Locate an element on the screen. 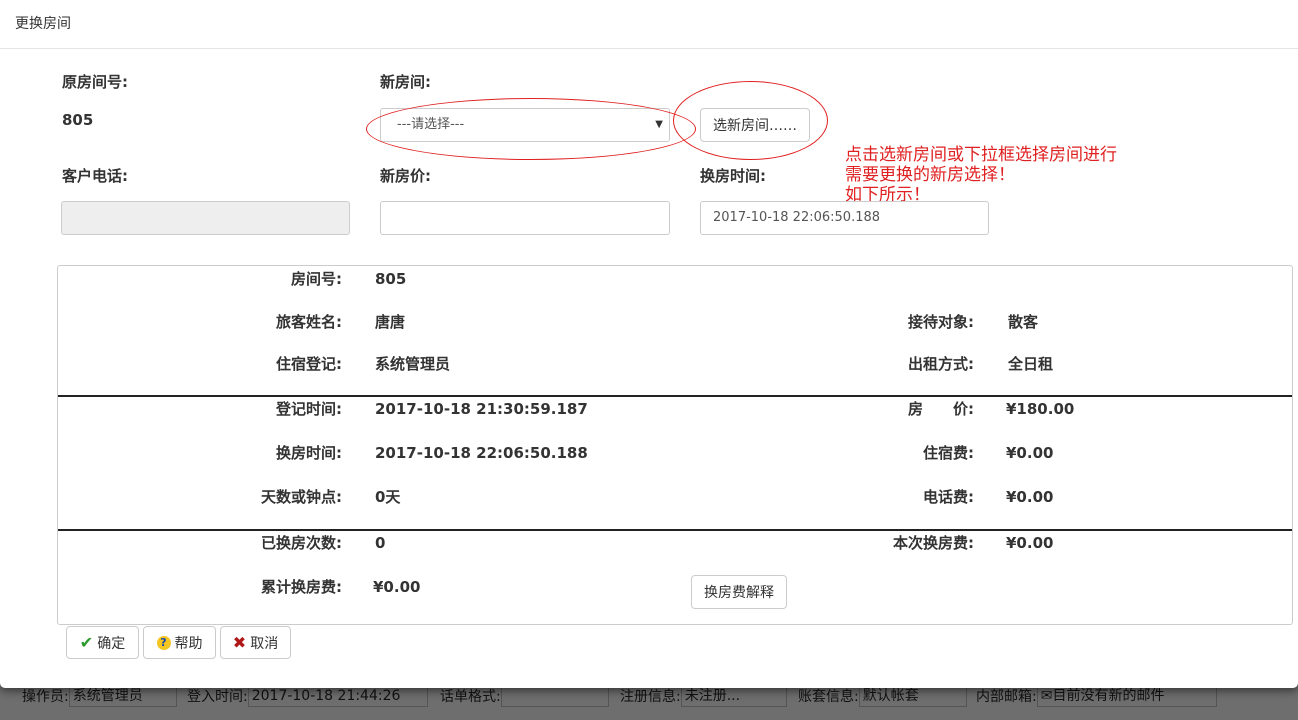  cancel-button: ✖ 取消 is located at coordinates (255, 642).